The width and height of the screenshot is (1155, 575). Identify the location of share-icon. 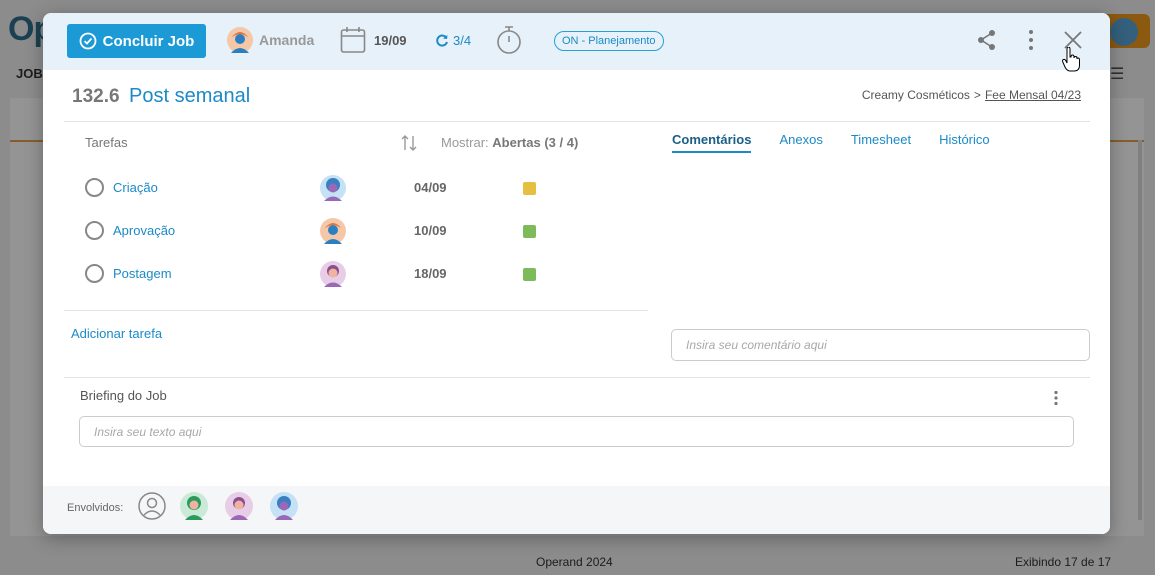
(987, 40).